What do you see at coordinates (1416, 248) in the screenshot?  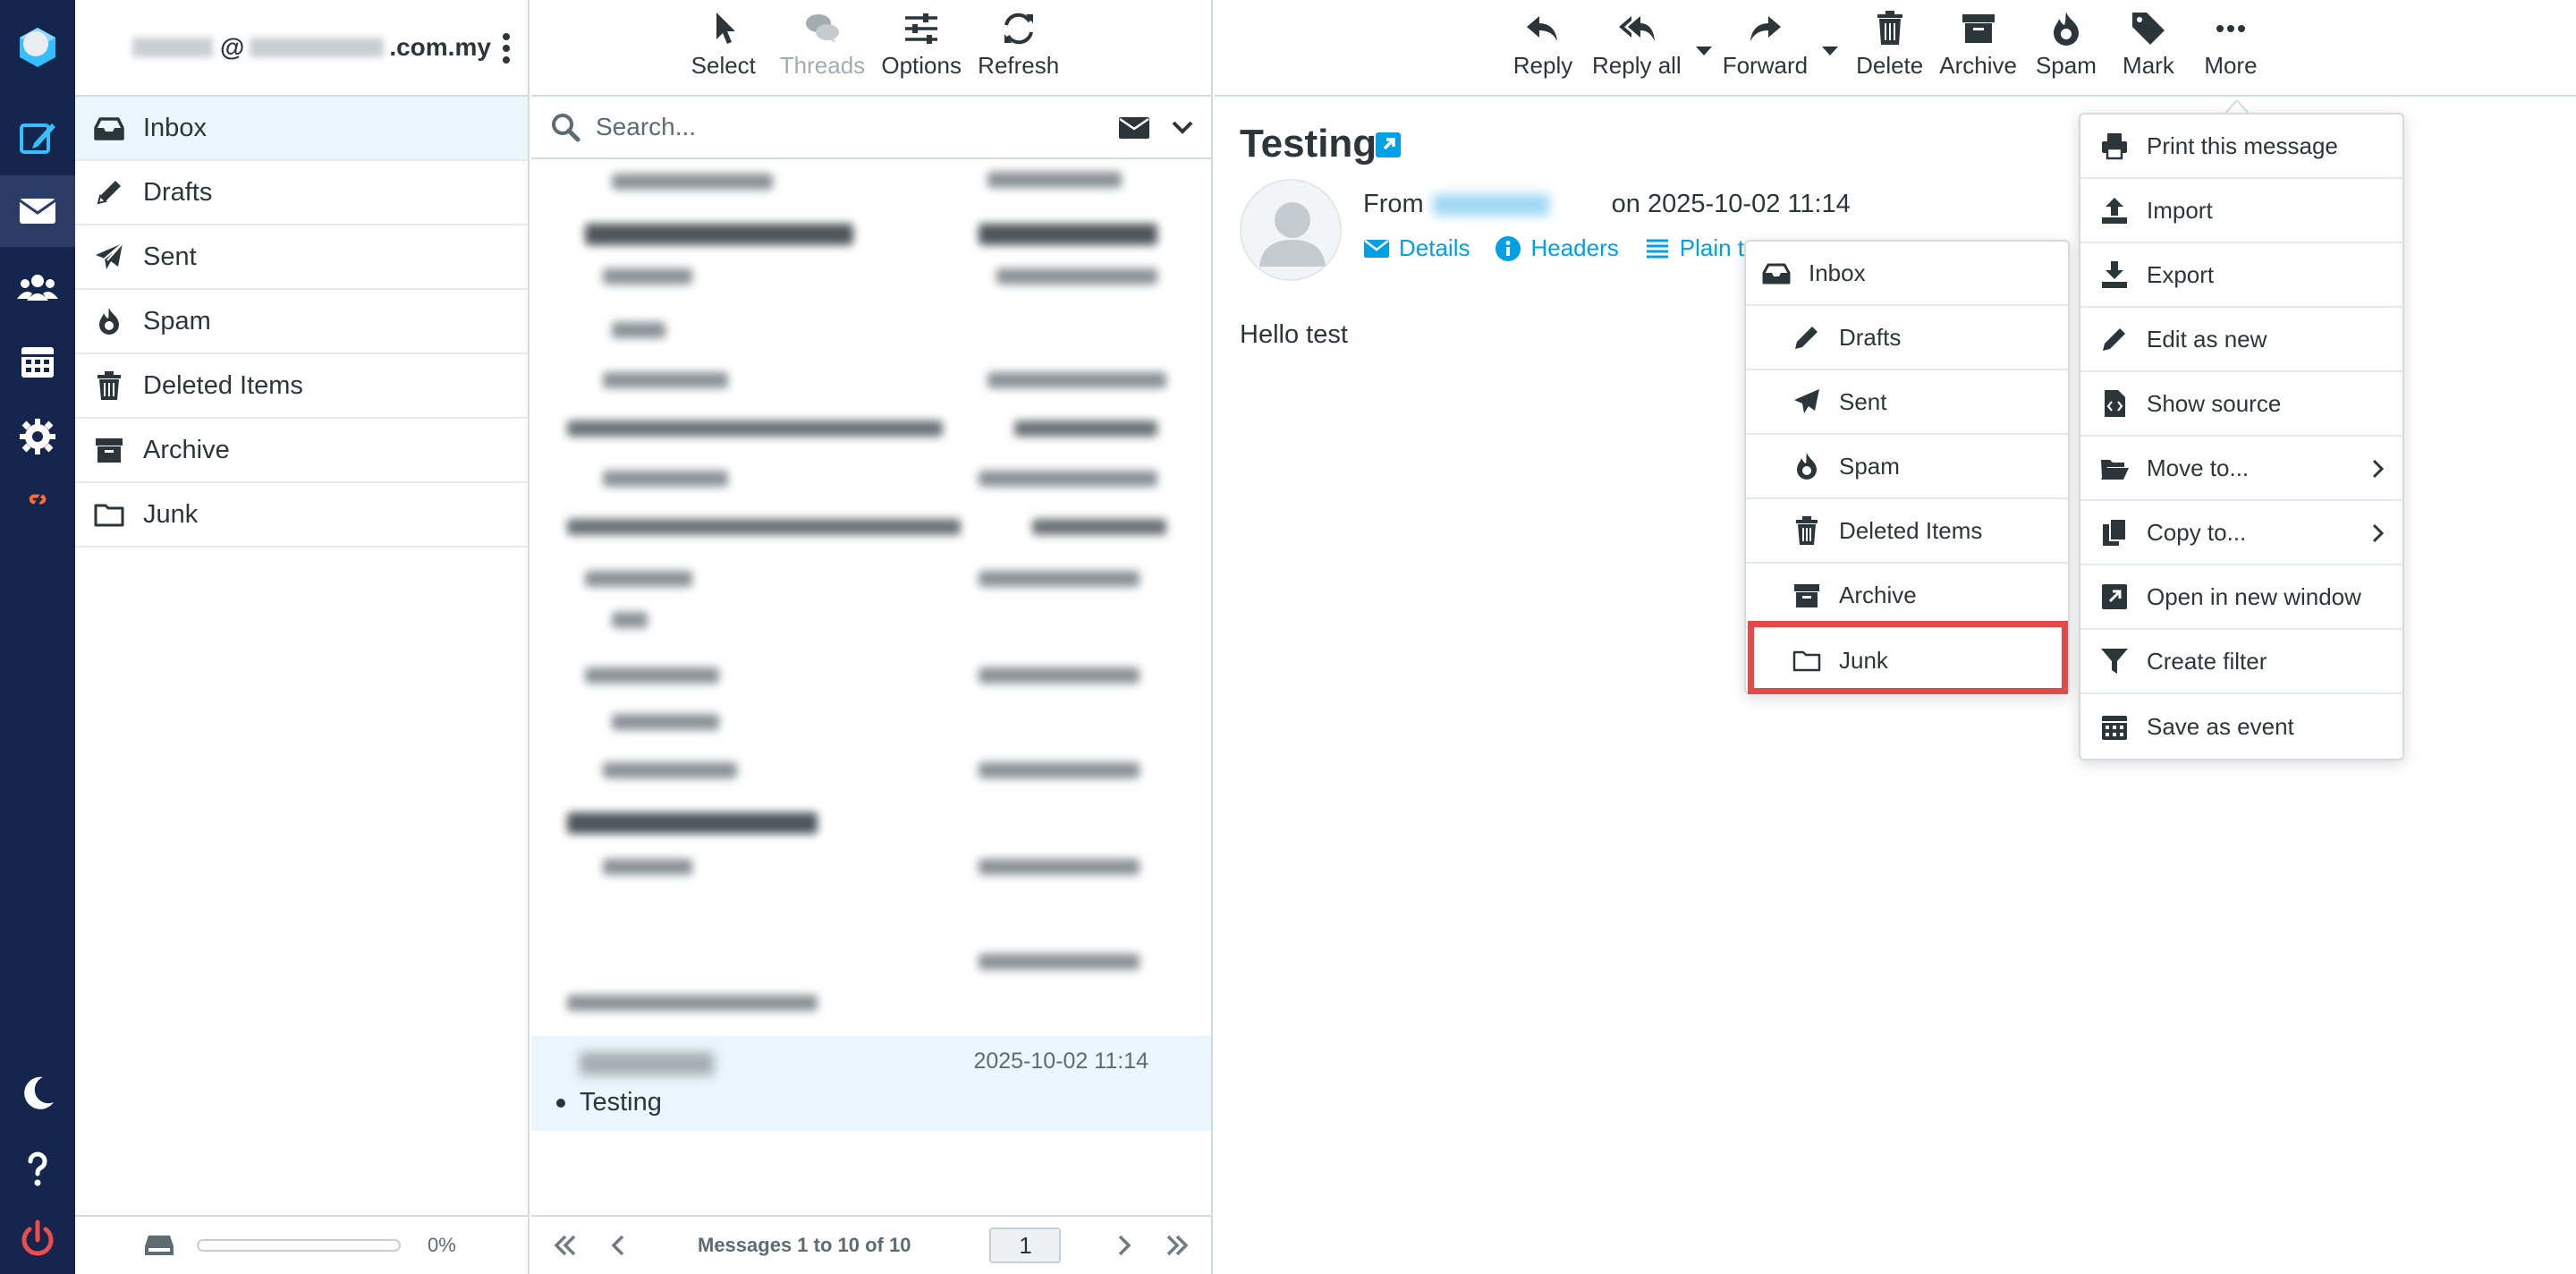 I see `details-link: Details` at bounding box center [1416, 248].